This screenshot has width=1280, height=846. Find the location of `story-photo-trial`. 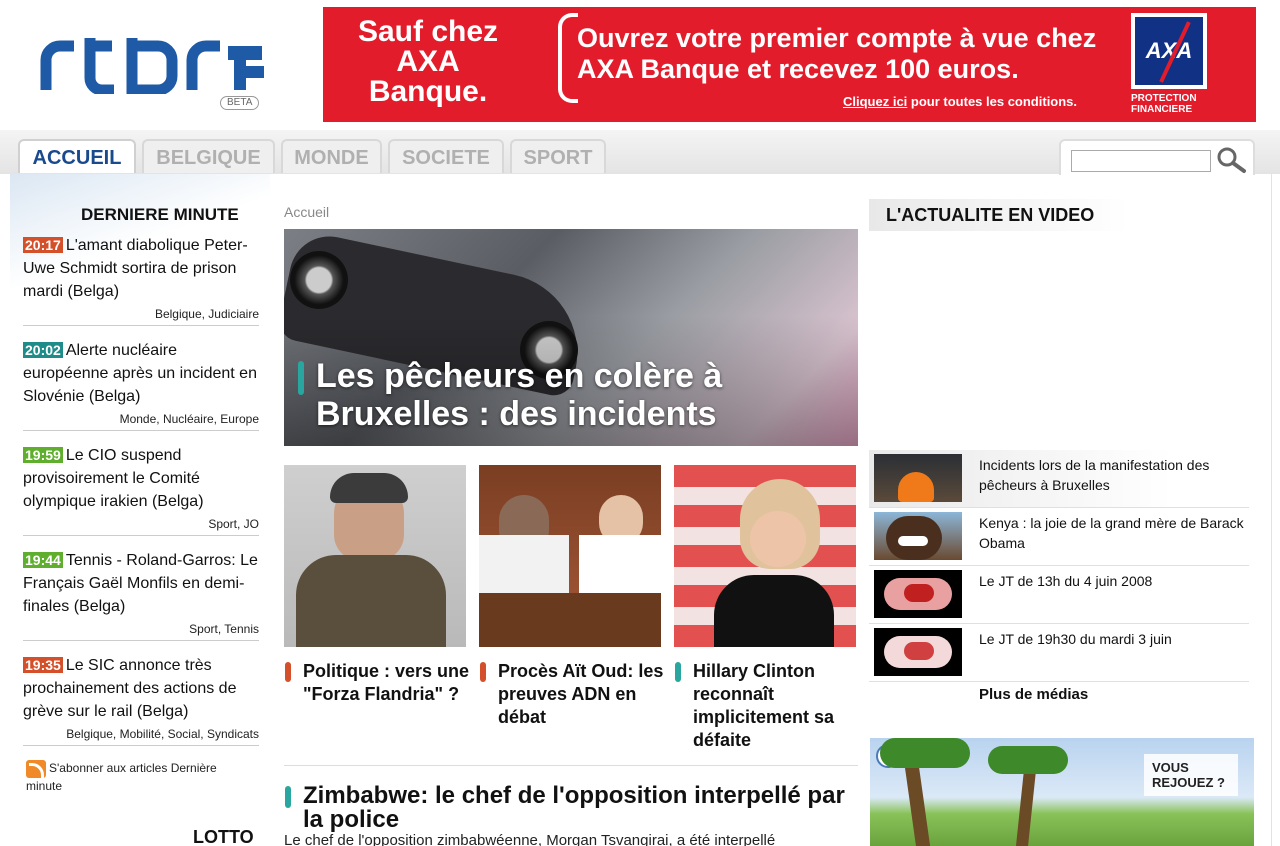

story-photo-trial is located at coordinates (570, 556).